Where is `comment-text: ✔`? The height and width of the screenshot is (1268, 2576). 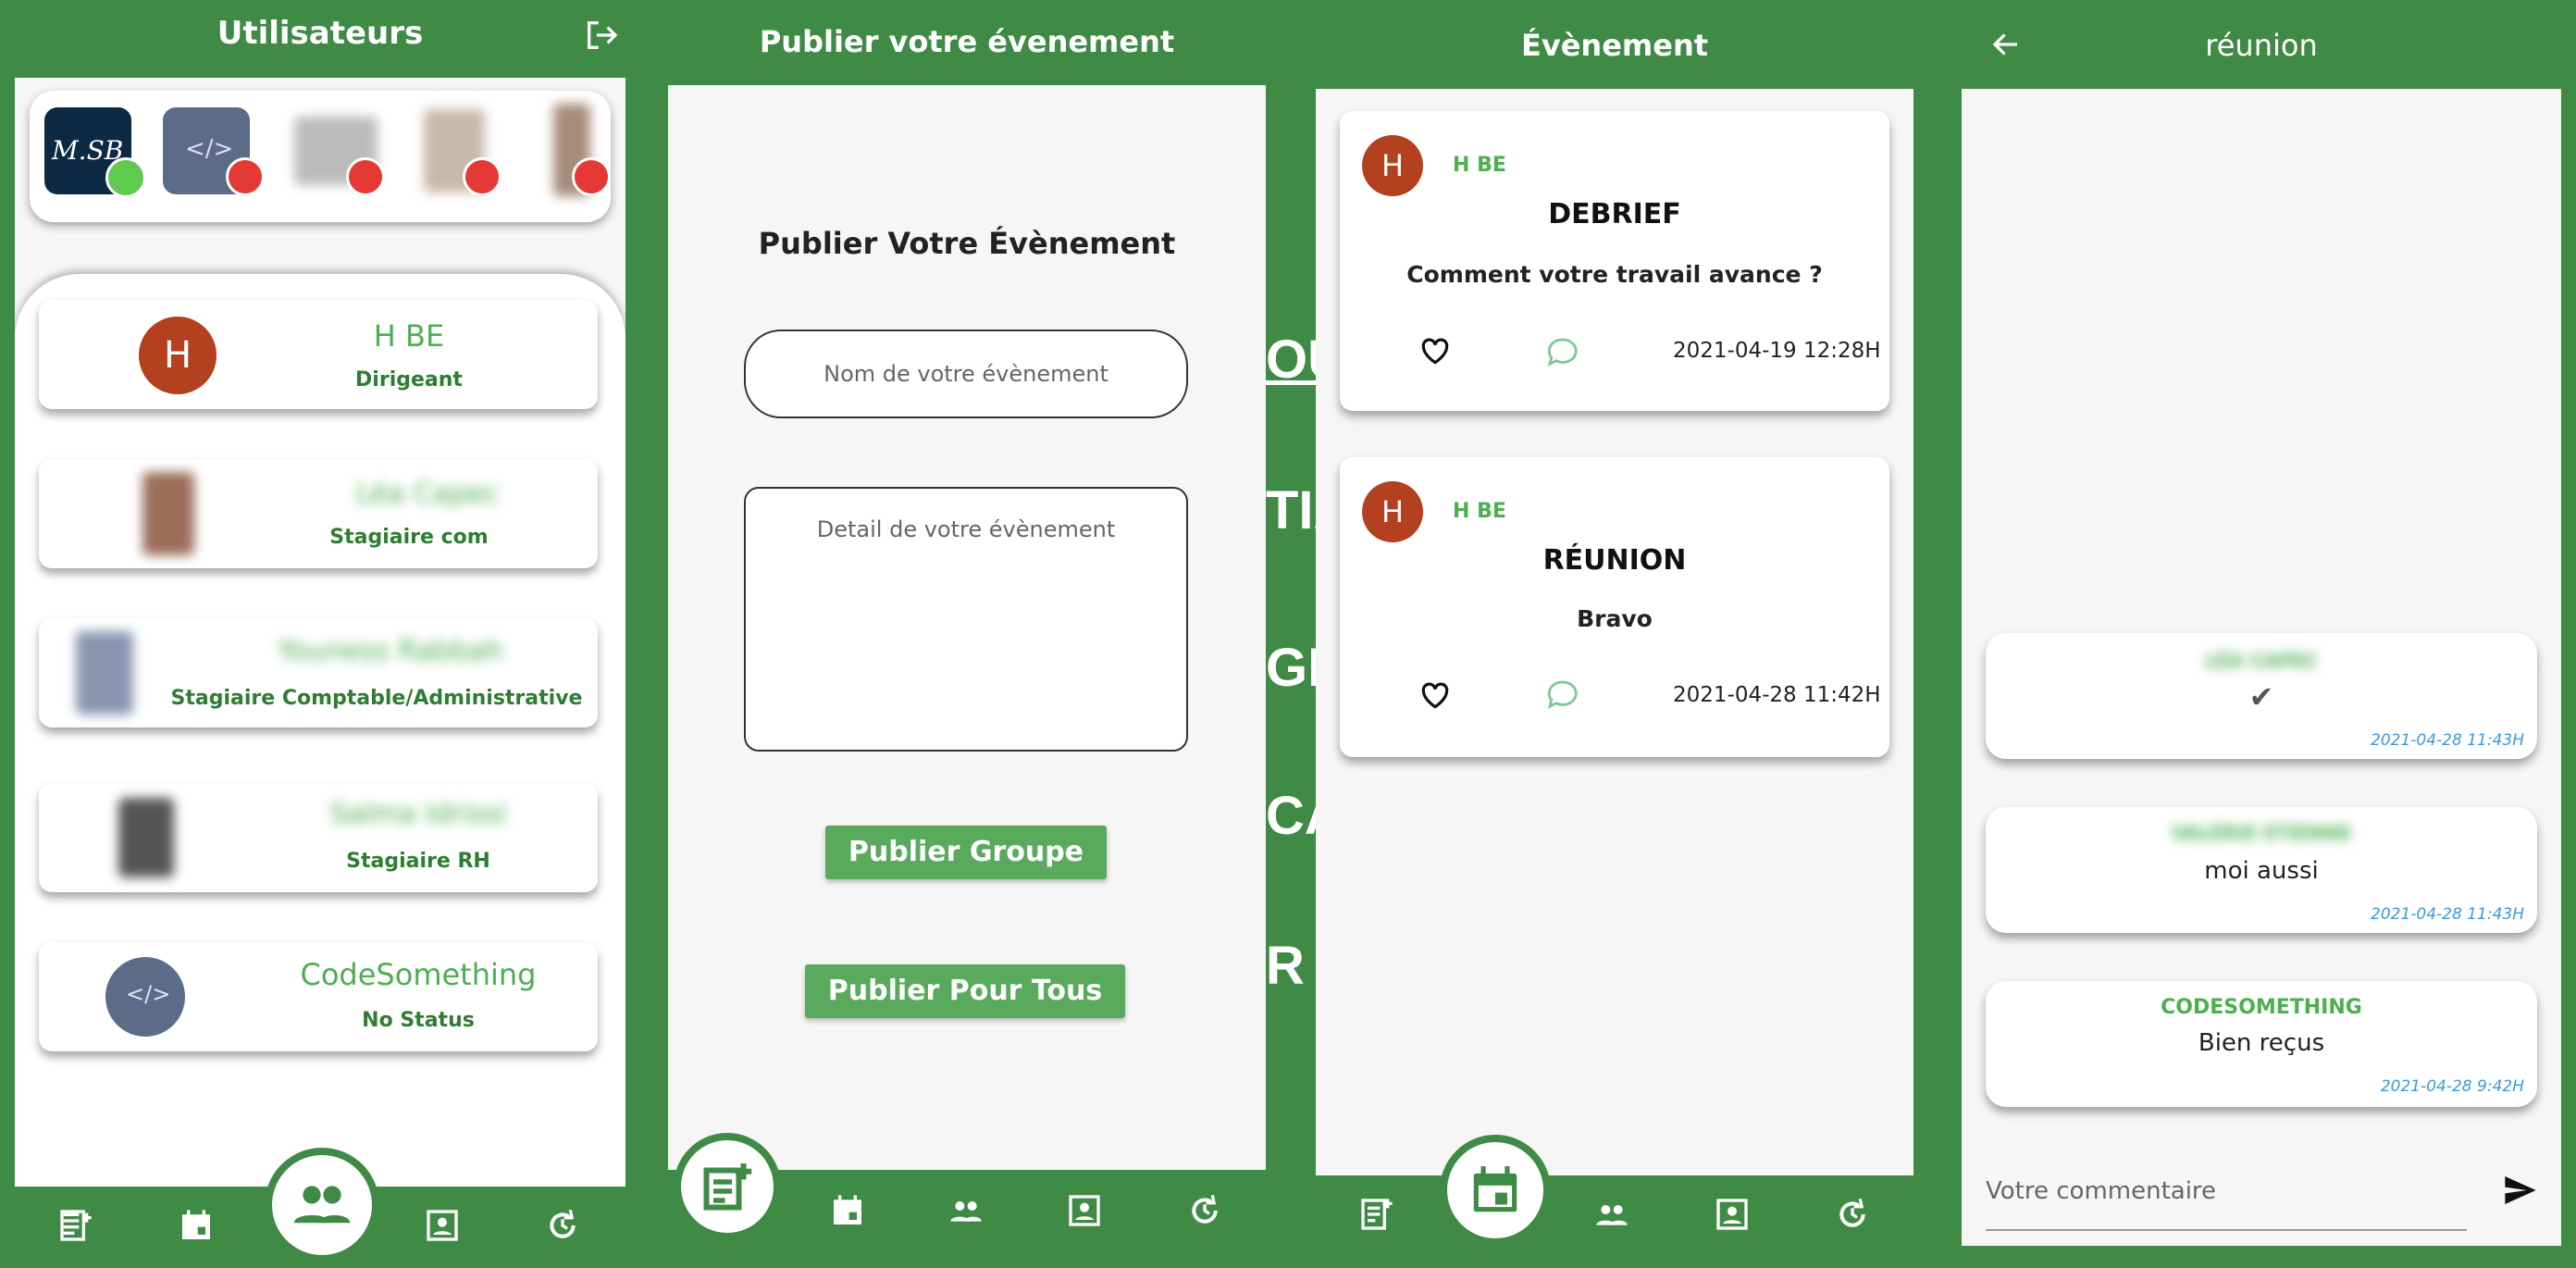 comment-text: ✔ is located at coordinates (2261, 697).